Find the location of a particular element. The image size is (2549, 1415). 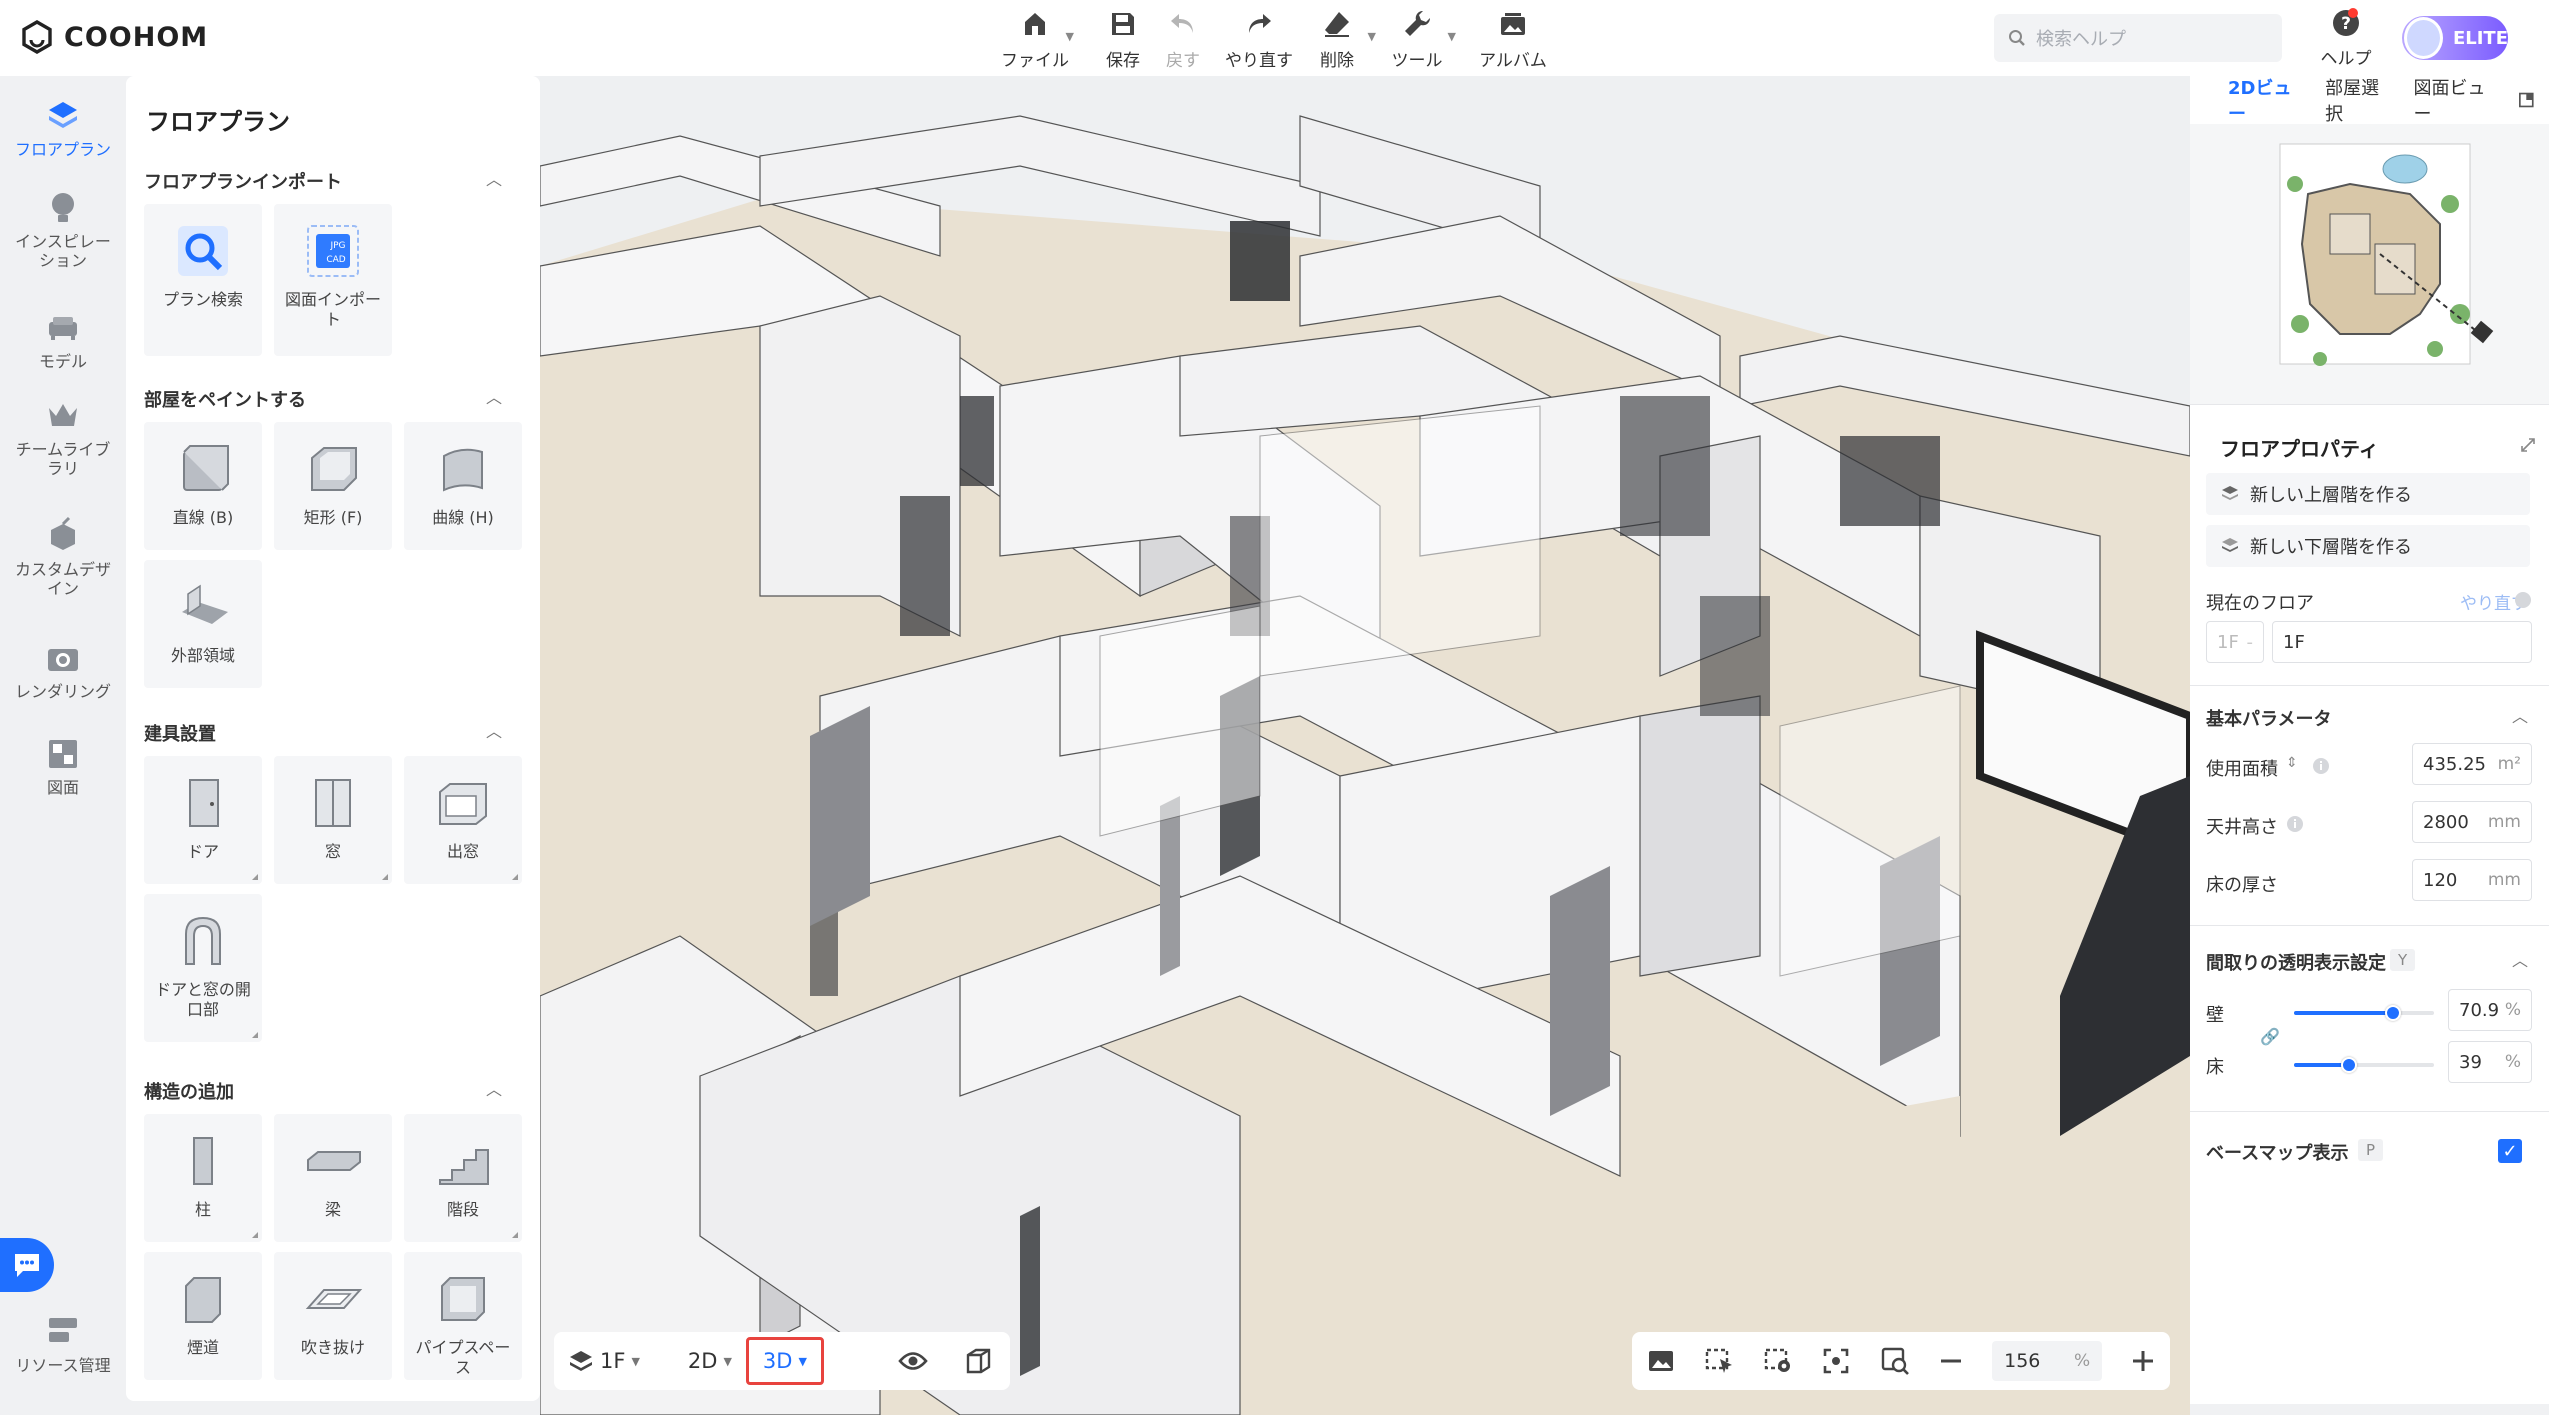

focus-icon is located at coordinates (1836, 1361).